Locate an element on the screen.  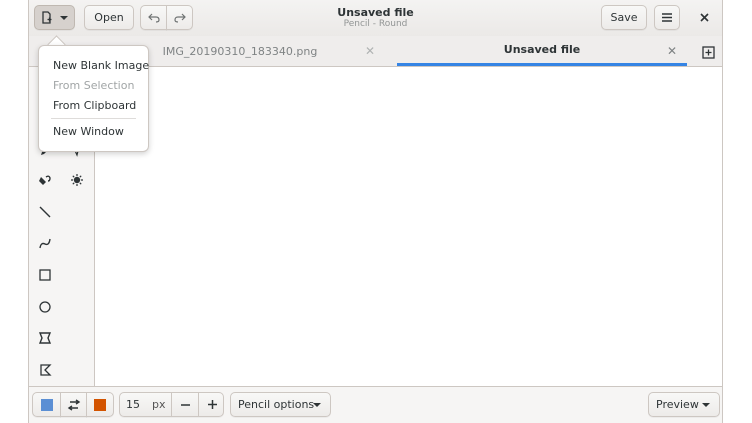
hamburger-menu-icon is located at coordinates (667, 17).